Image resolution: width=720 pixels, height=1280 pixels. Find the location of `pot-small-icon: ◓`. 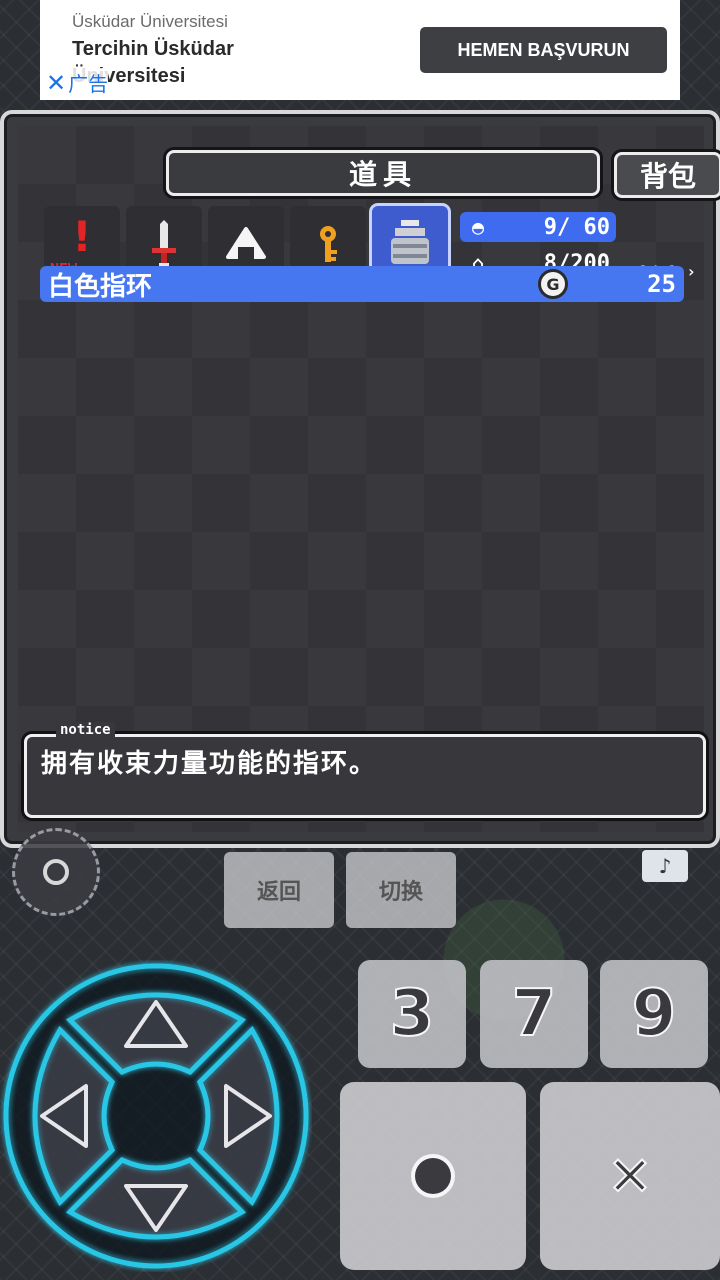

pot-small-icon: ◓ is located at coordinates (478, 227).